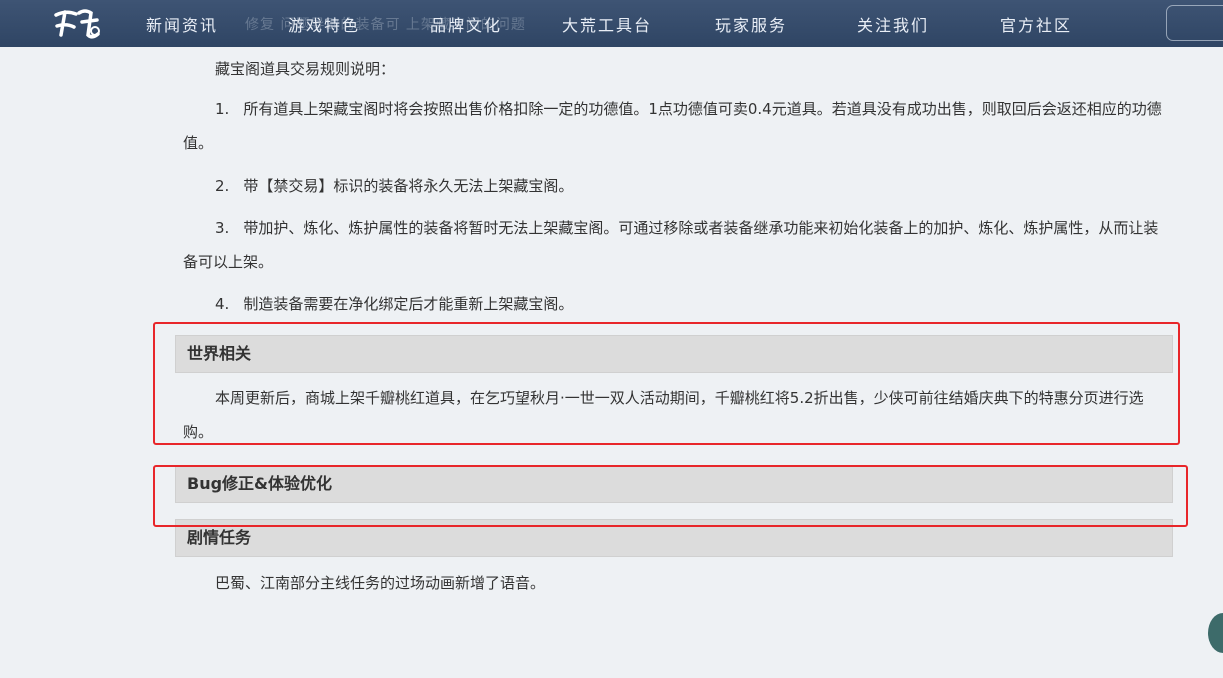  What do you see at coordinates (674, 538) in the screenshot?
I see `section-header-story: 剧情任务` at bounding box center [674, 538].